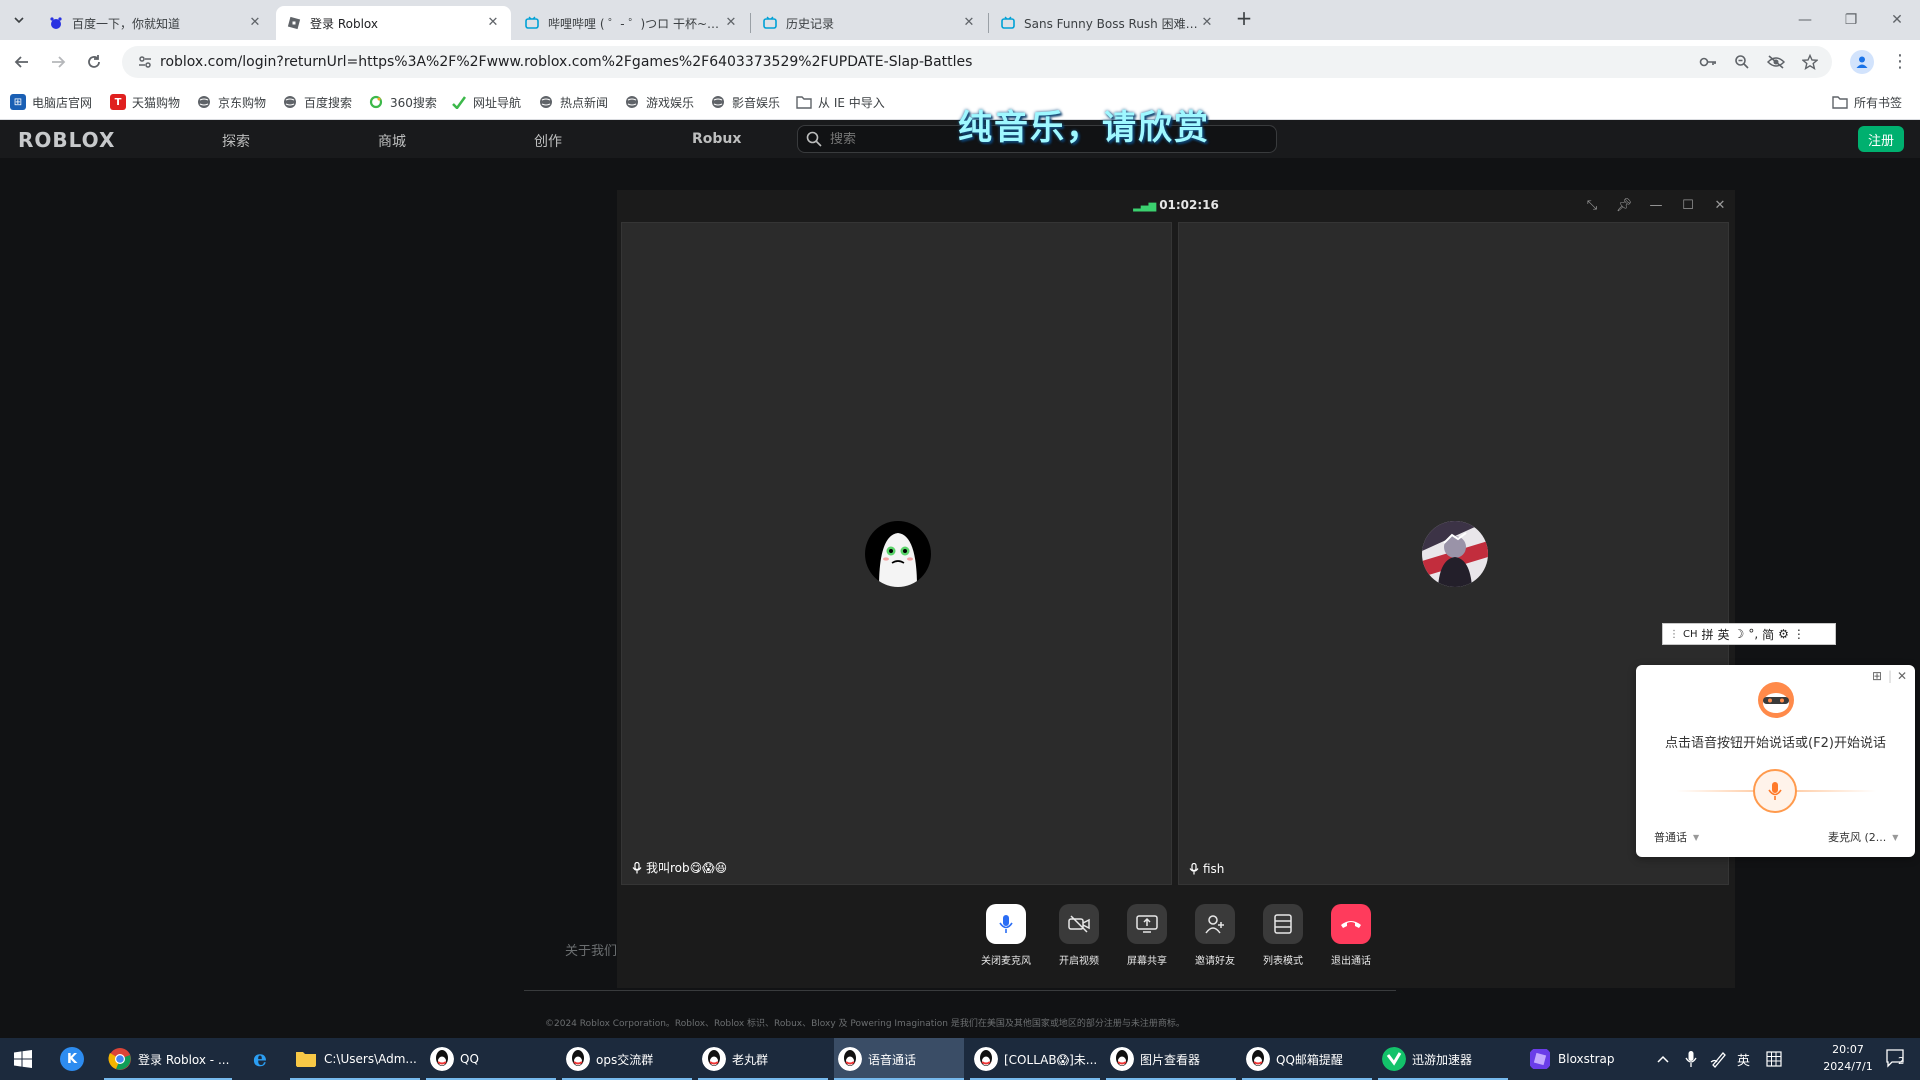 Image resolution: width=1920 pixels, height=1080 pixels. What do you see at coordinates (1862, 62) in the screenshot?
I see `profile-avatar-button` at bounding box center [1862, 62].